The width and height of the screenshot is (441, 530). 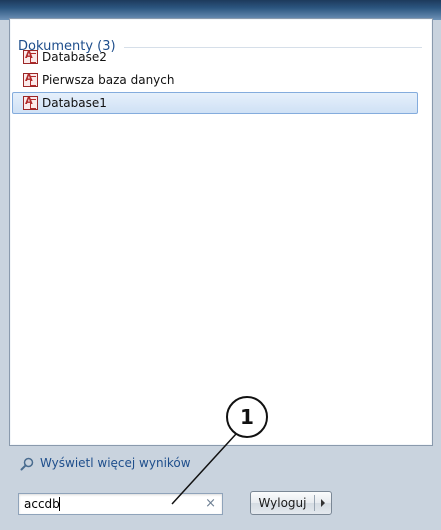 What do you see at coordinates (108, 80) in the screenshot?
I see `list-item-label: Pierwsza baza danych` at bounding box center [108, 80].